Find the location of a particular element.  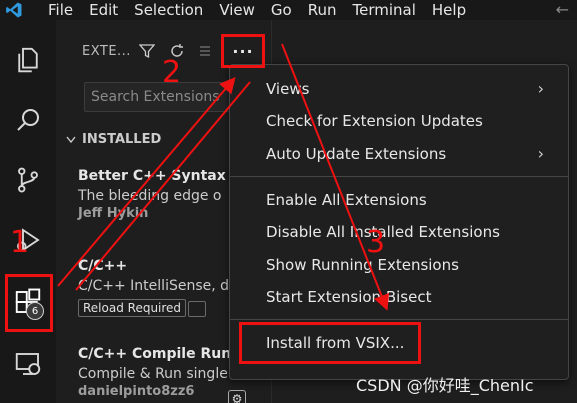

step-number-1: 1 is located at coordinates (20, 242).